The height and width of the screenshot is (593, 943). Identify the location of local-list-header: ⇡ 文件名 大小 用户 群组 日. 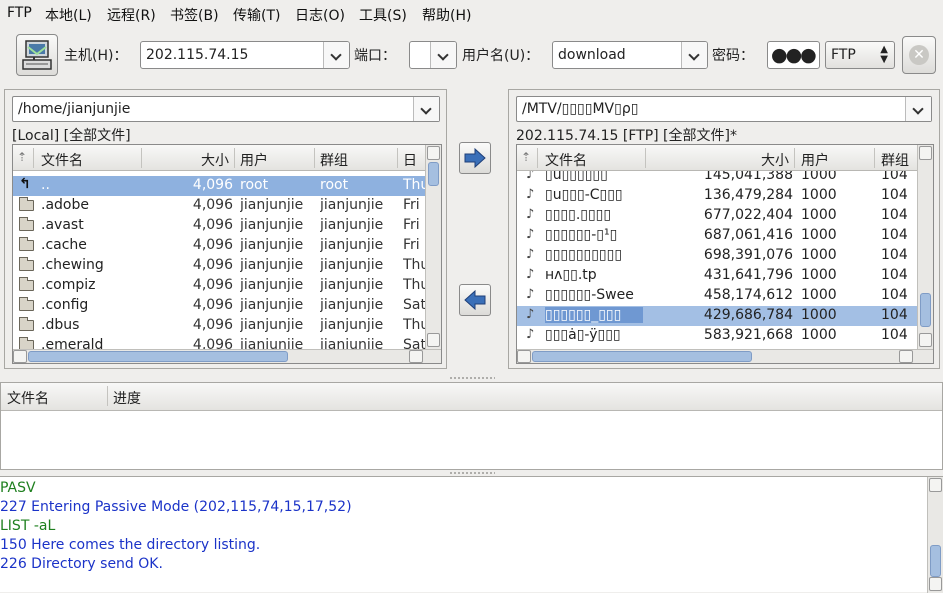
(227, 158).